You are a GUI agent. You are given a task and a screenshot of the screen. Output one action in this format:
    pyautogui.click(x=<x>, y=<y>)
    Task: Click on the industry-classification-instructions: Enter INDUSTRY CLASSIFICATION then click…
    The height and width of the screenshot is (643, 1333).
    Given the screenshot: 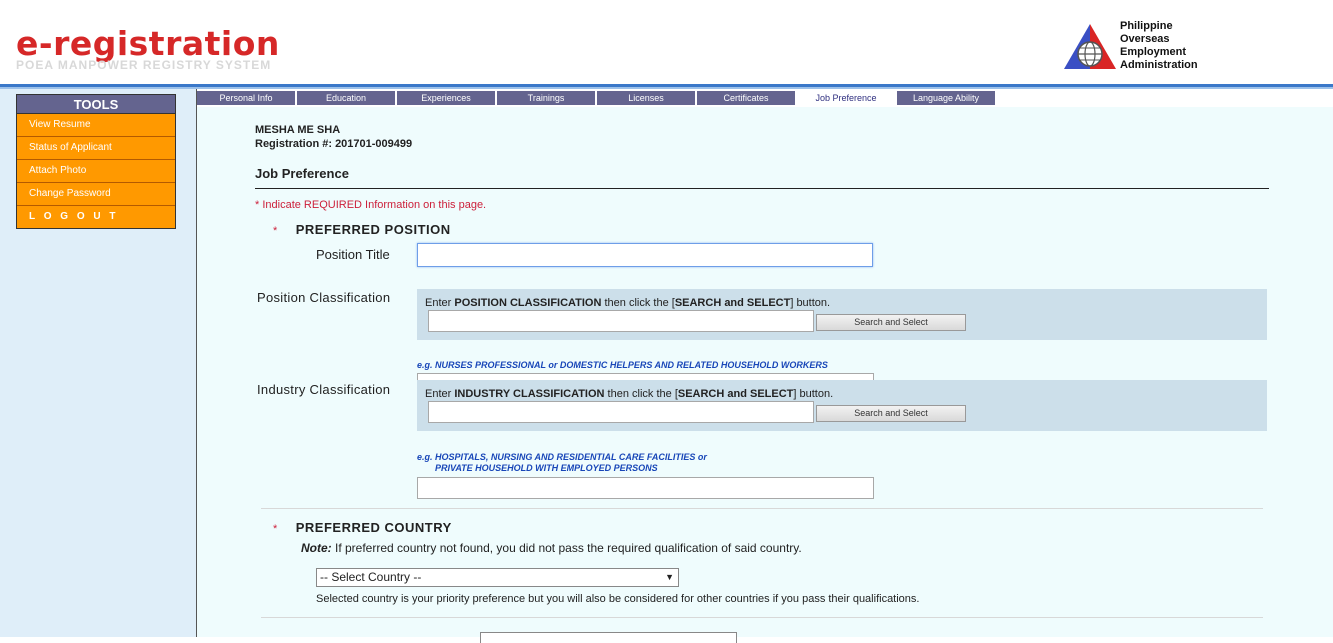 What is the action you would take?
    pyautogui.click(x=629, y=394)
    